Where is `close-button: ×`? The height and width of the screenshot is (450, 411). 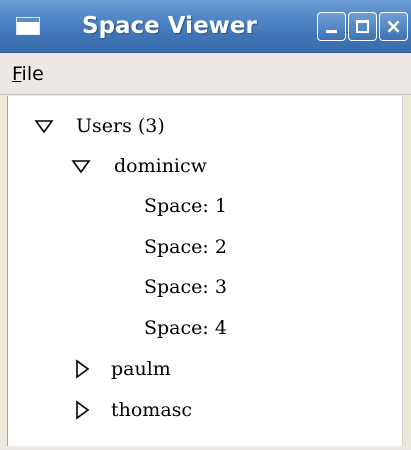 close-button: × is located at coordinates (393, 26).